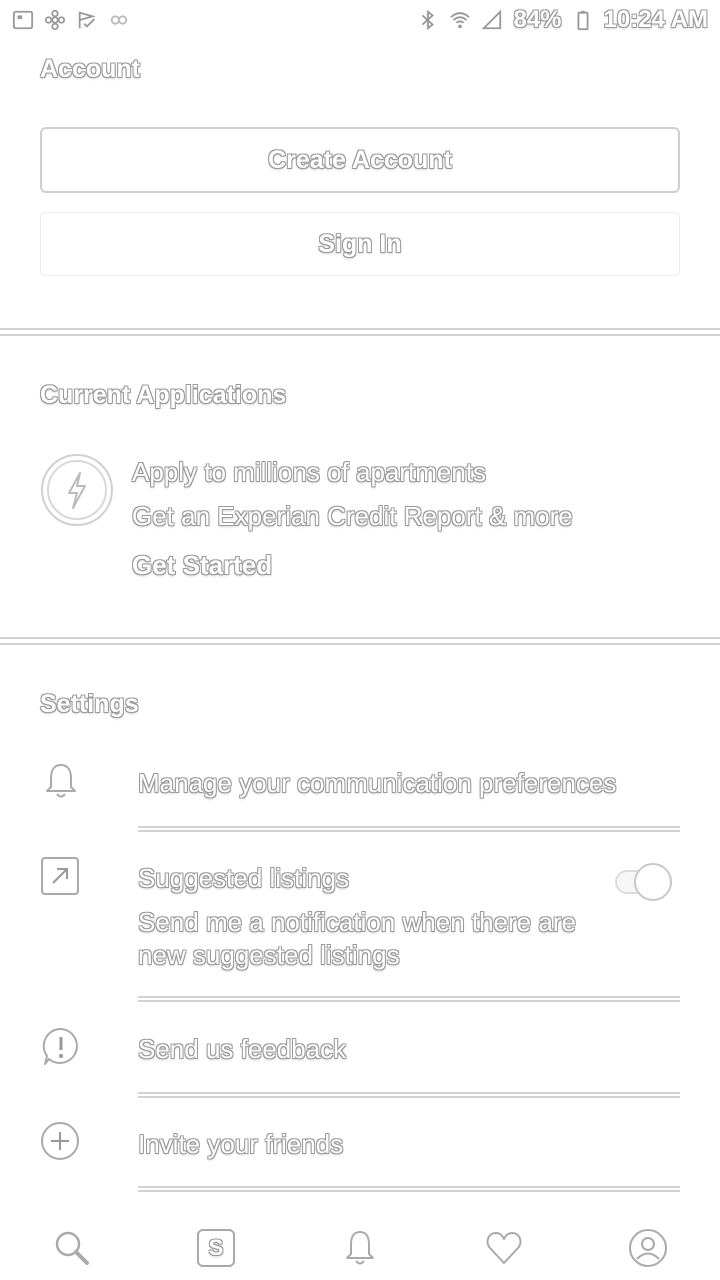 This screenshot has width=720, height=1280. I want to click on flag-check-icon, so click(87, 20).